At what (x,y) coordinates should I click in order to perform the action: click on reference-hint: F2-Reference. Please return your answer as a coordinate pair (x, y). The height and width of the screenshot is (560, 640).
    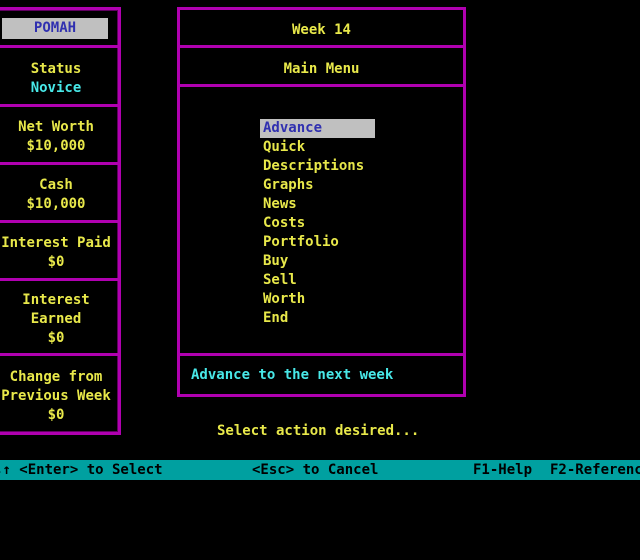
    Looking at the image, I should click on (595, 470).